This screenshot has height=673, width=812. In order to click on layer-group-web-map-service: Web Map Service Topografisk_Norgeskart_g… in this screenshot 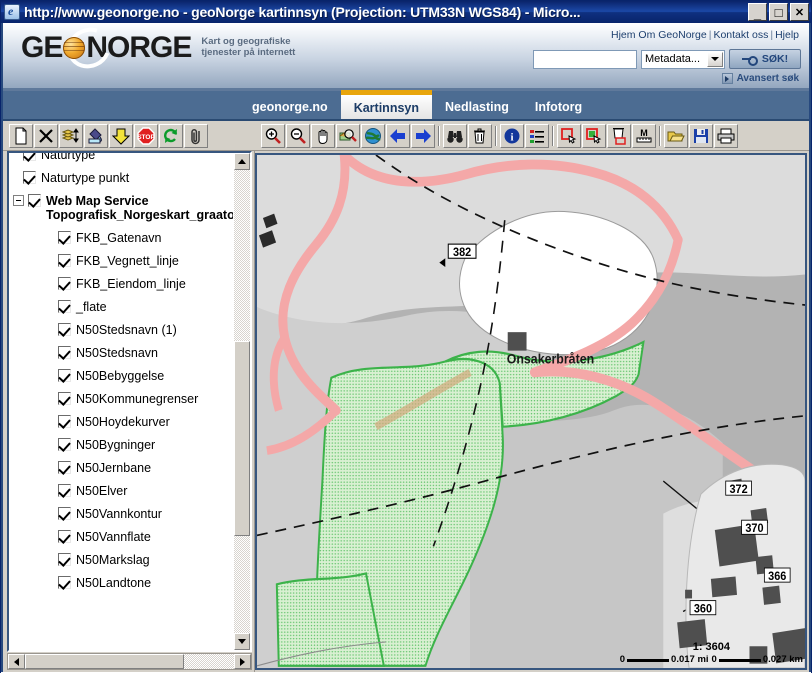, I will do `click(123, 208)`.